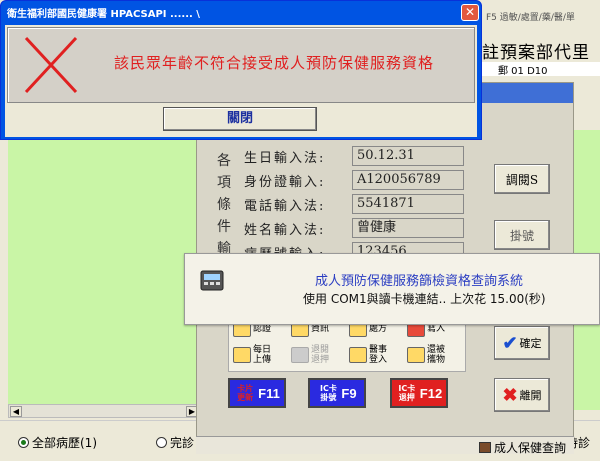  Describe the element at coordinates (522, 179) in the screenshot. I see `call-button: 調閱S` at that location.